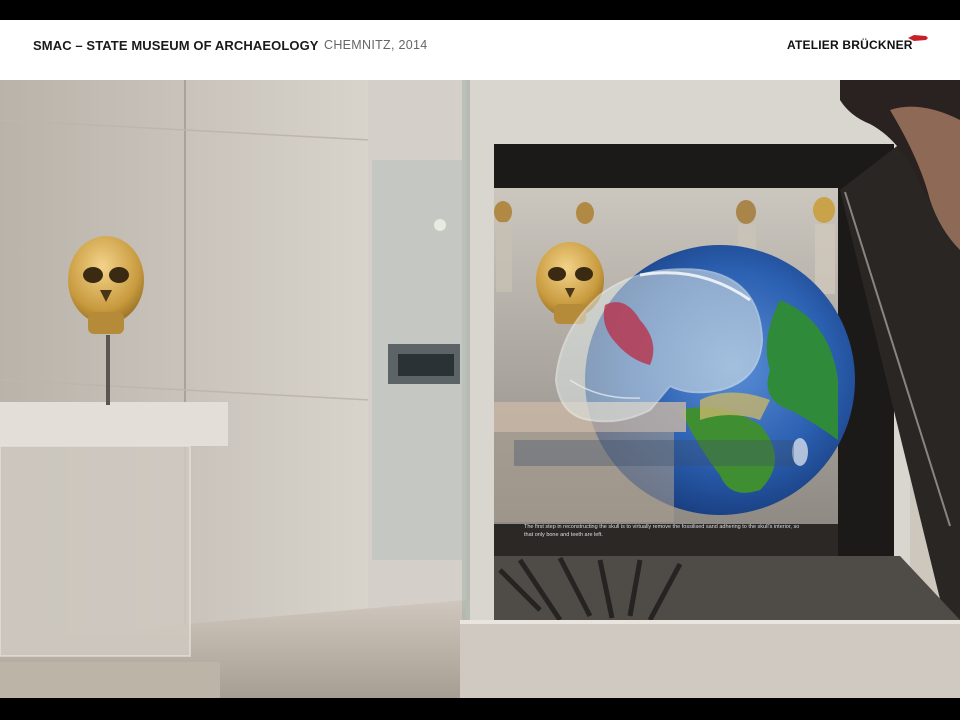 The height and width of the screenshot is (720, 960). What do you see at coordinates (176, 45) in the screenshot?
I see `project-title: SMAC – STATE MUSEUM OF ARCHAEOLOGY` at bounding box center [176, 45].